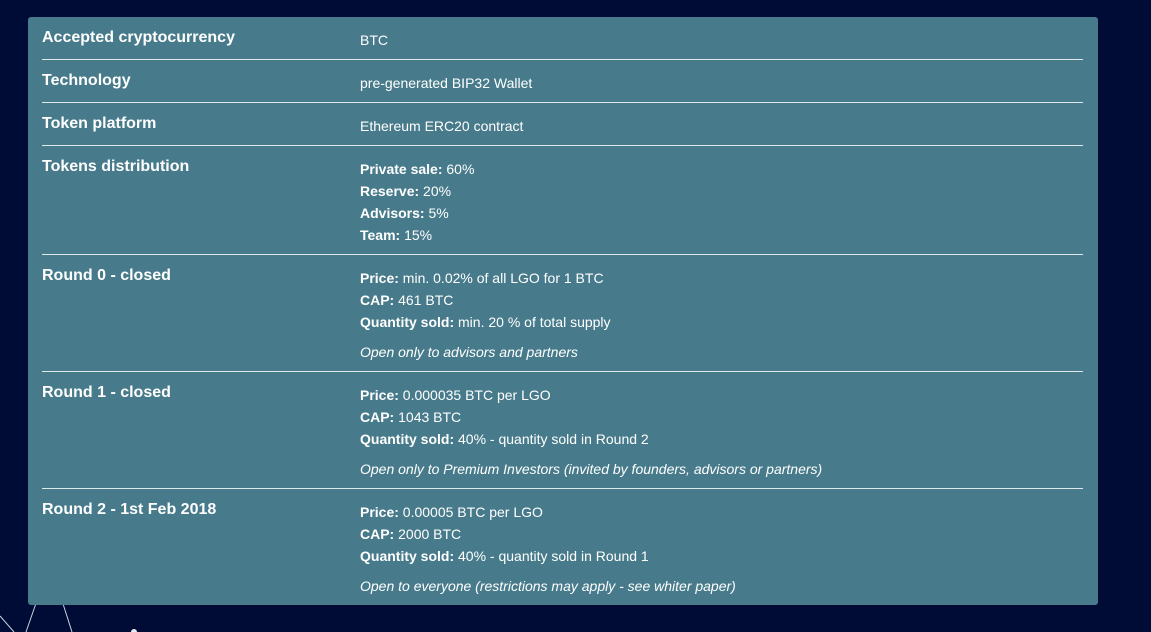 This screenshot has height=632, width=1151. I want to click on round-quantity-sold: Quantity sold: min. 20 % of total supply, so click(485, 322).